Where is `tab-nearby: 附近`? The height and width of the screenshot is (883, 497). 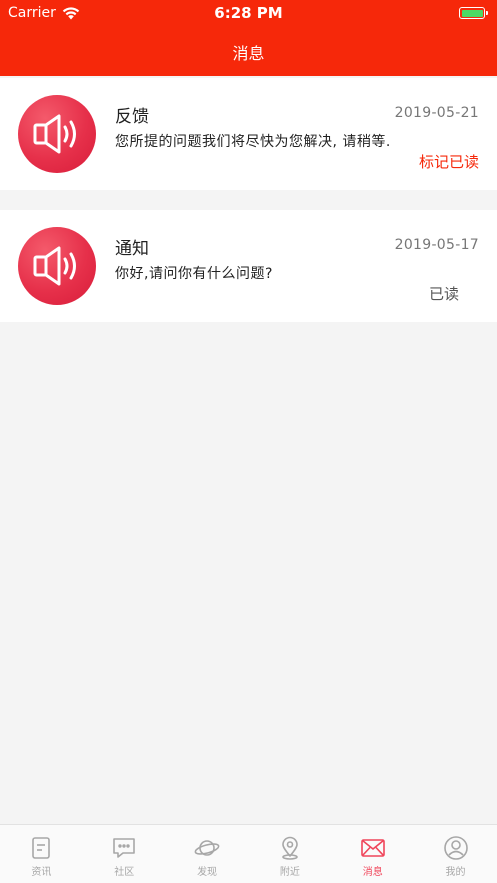 tab-nearby: 附近 is located at coordinates (289, 854).